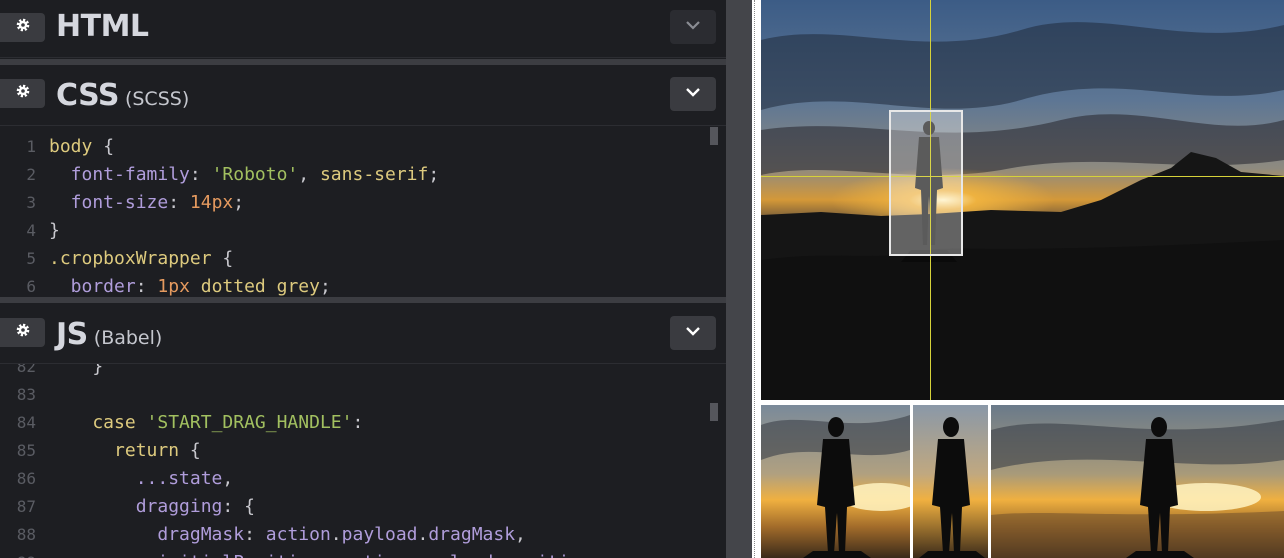  What do you see at coordinates (26, 370) in the screenshot?
I see `line-number: 82` at bounding box center [26, 370].